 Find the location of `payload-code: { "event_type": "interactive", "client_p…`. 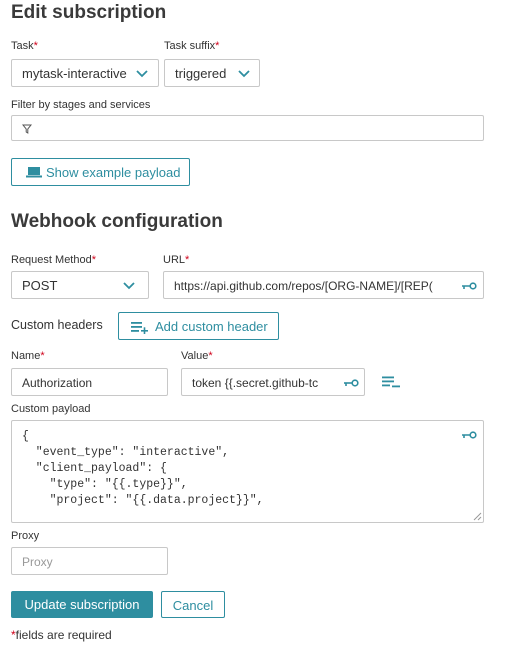

payload-code: { "event_type": "interactive", "client_p… is located at coordinates (143, 469).